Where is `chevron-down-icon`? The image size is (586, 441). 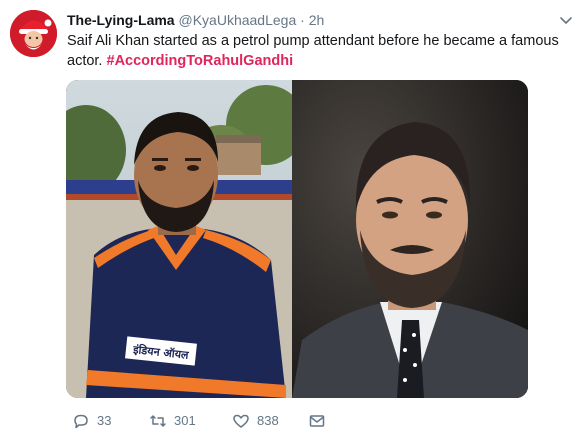
chevron-down-icon is located at coordinates (566, 20).